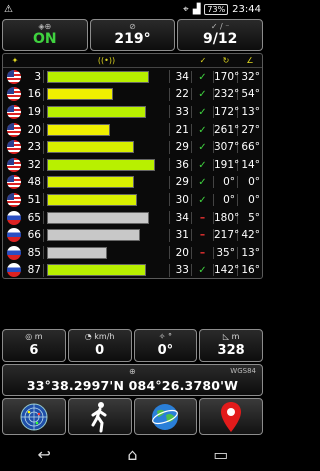 The image size is (320, 471). I want to click on prn-value: 65, so click(34, 217).